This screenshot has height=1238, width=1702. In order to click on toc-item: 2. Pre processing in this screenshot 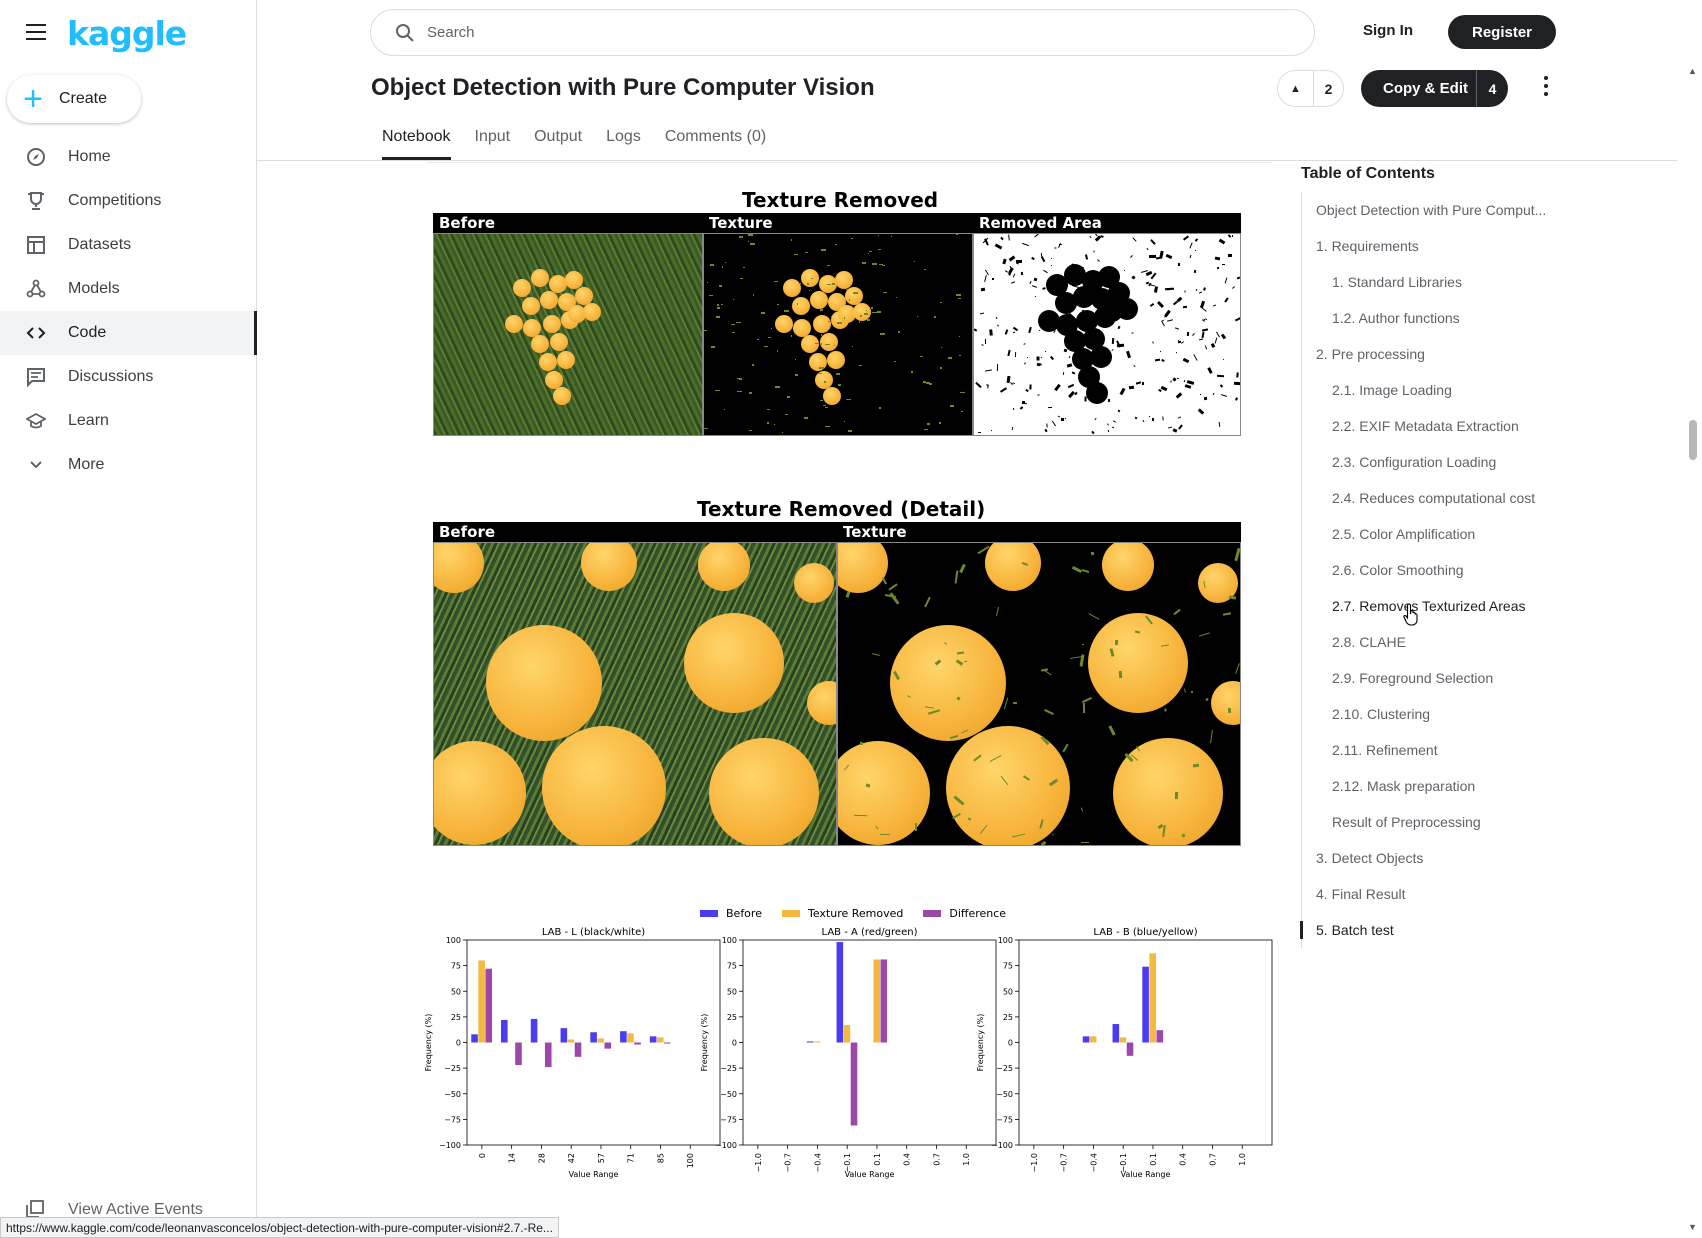, I will do `click(1431, 354)`.